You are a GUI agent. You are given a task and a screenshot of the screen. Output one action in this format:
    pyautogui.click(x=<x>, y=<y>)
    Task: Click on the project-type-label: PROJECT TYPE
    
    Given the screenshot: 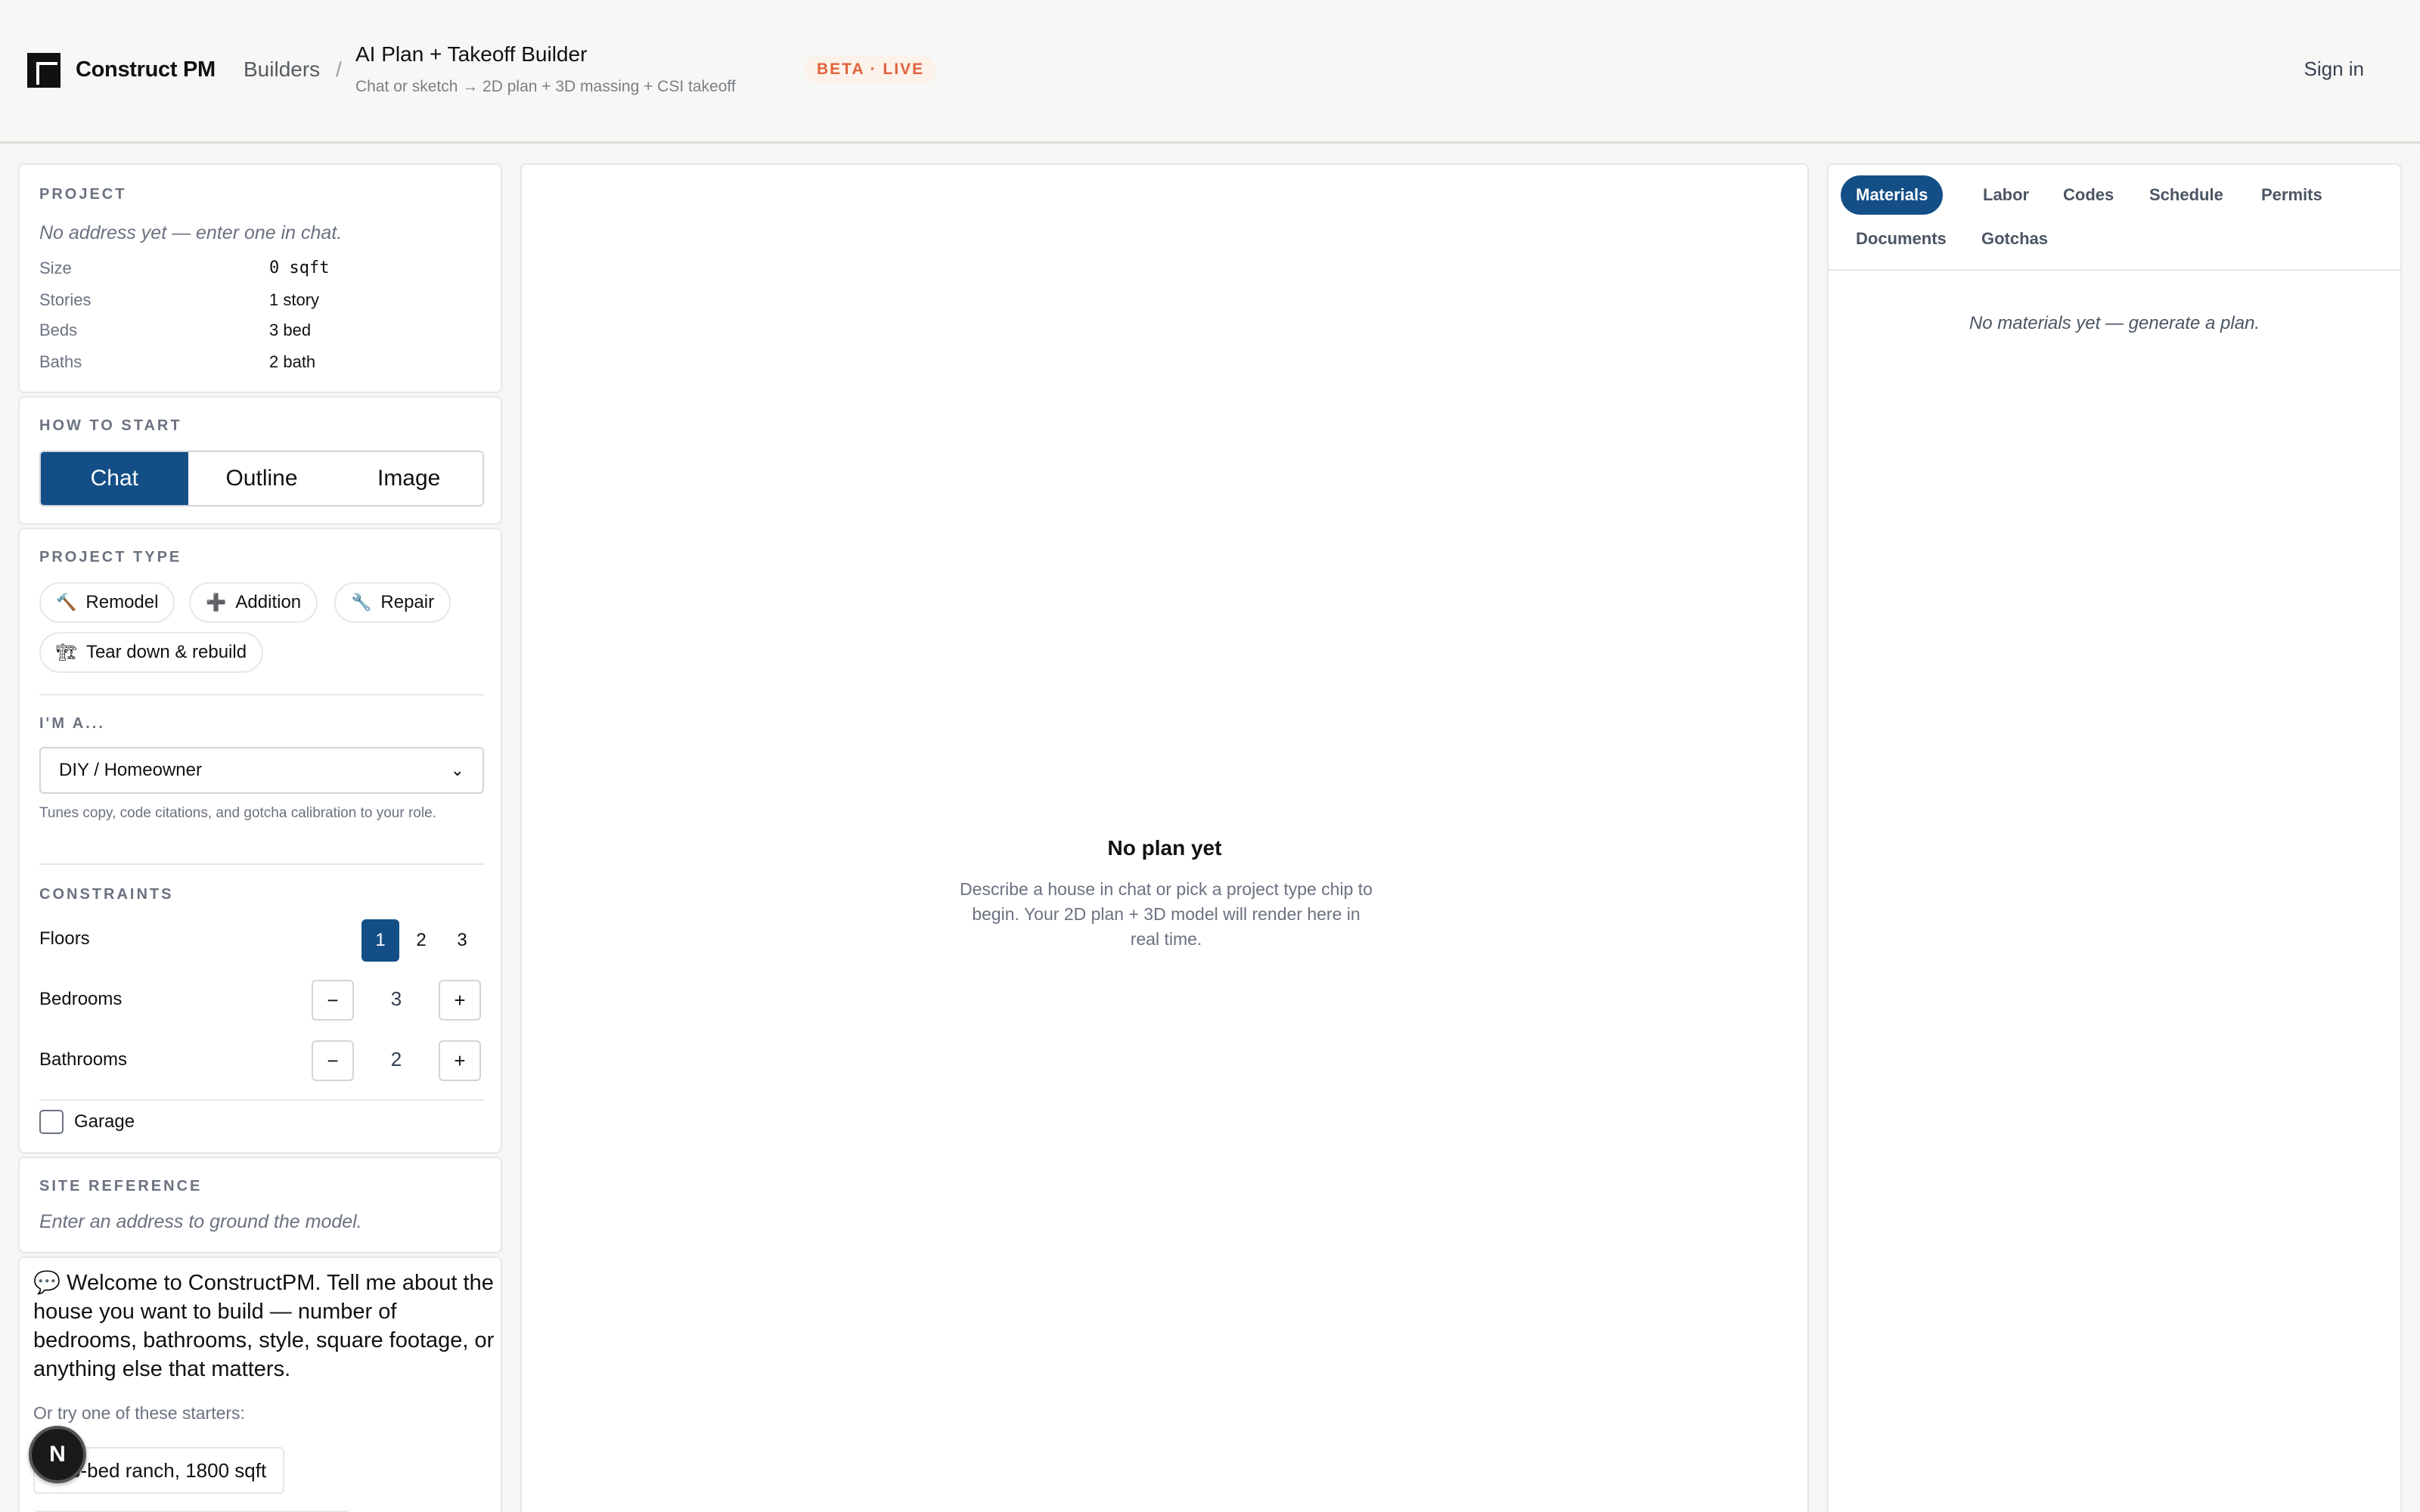 What is the action you would take?
    pyautogui.click(x=110, y=557)
    